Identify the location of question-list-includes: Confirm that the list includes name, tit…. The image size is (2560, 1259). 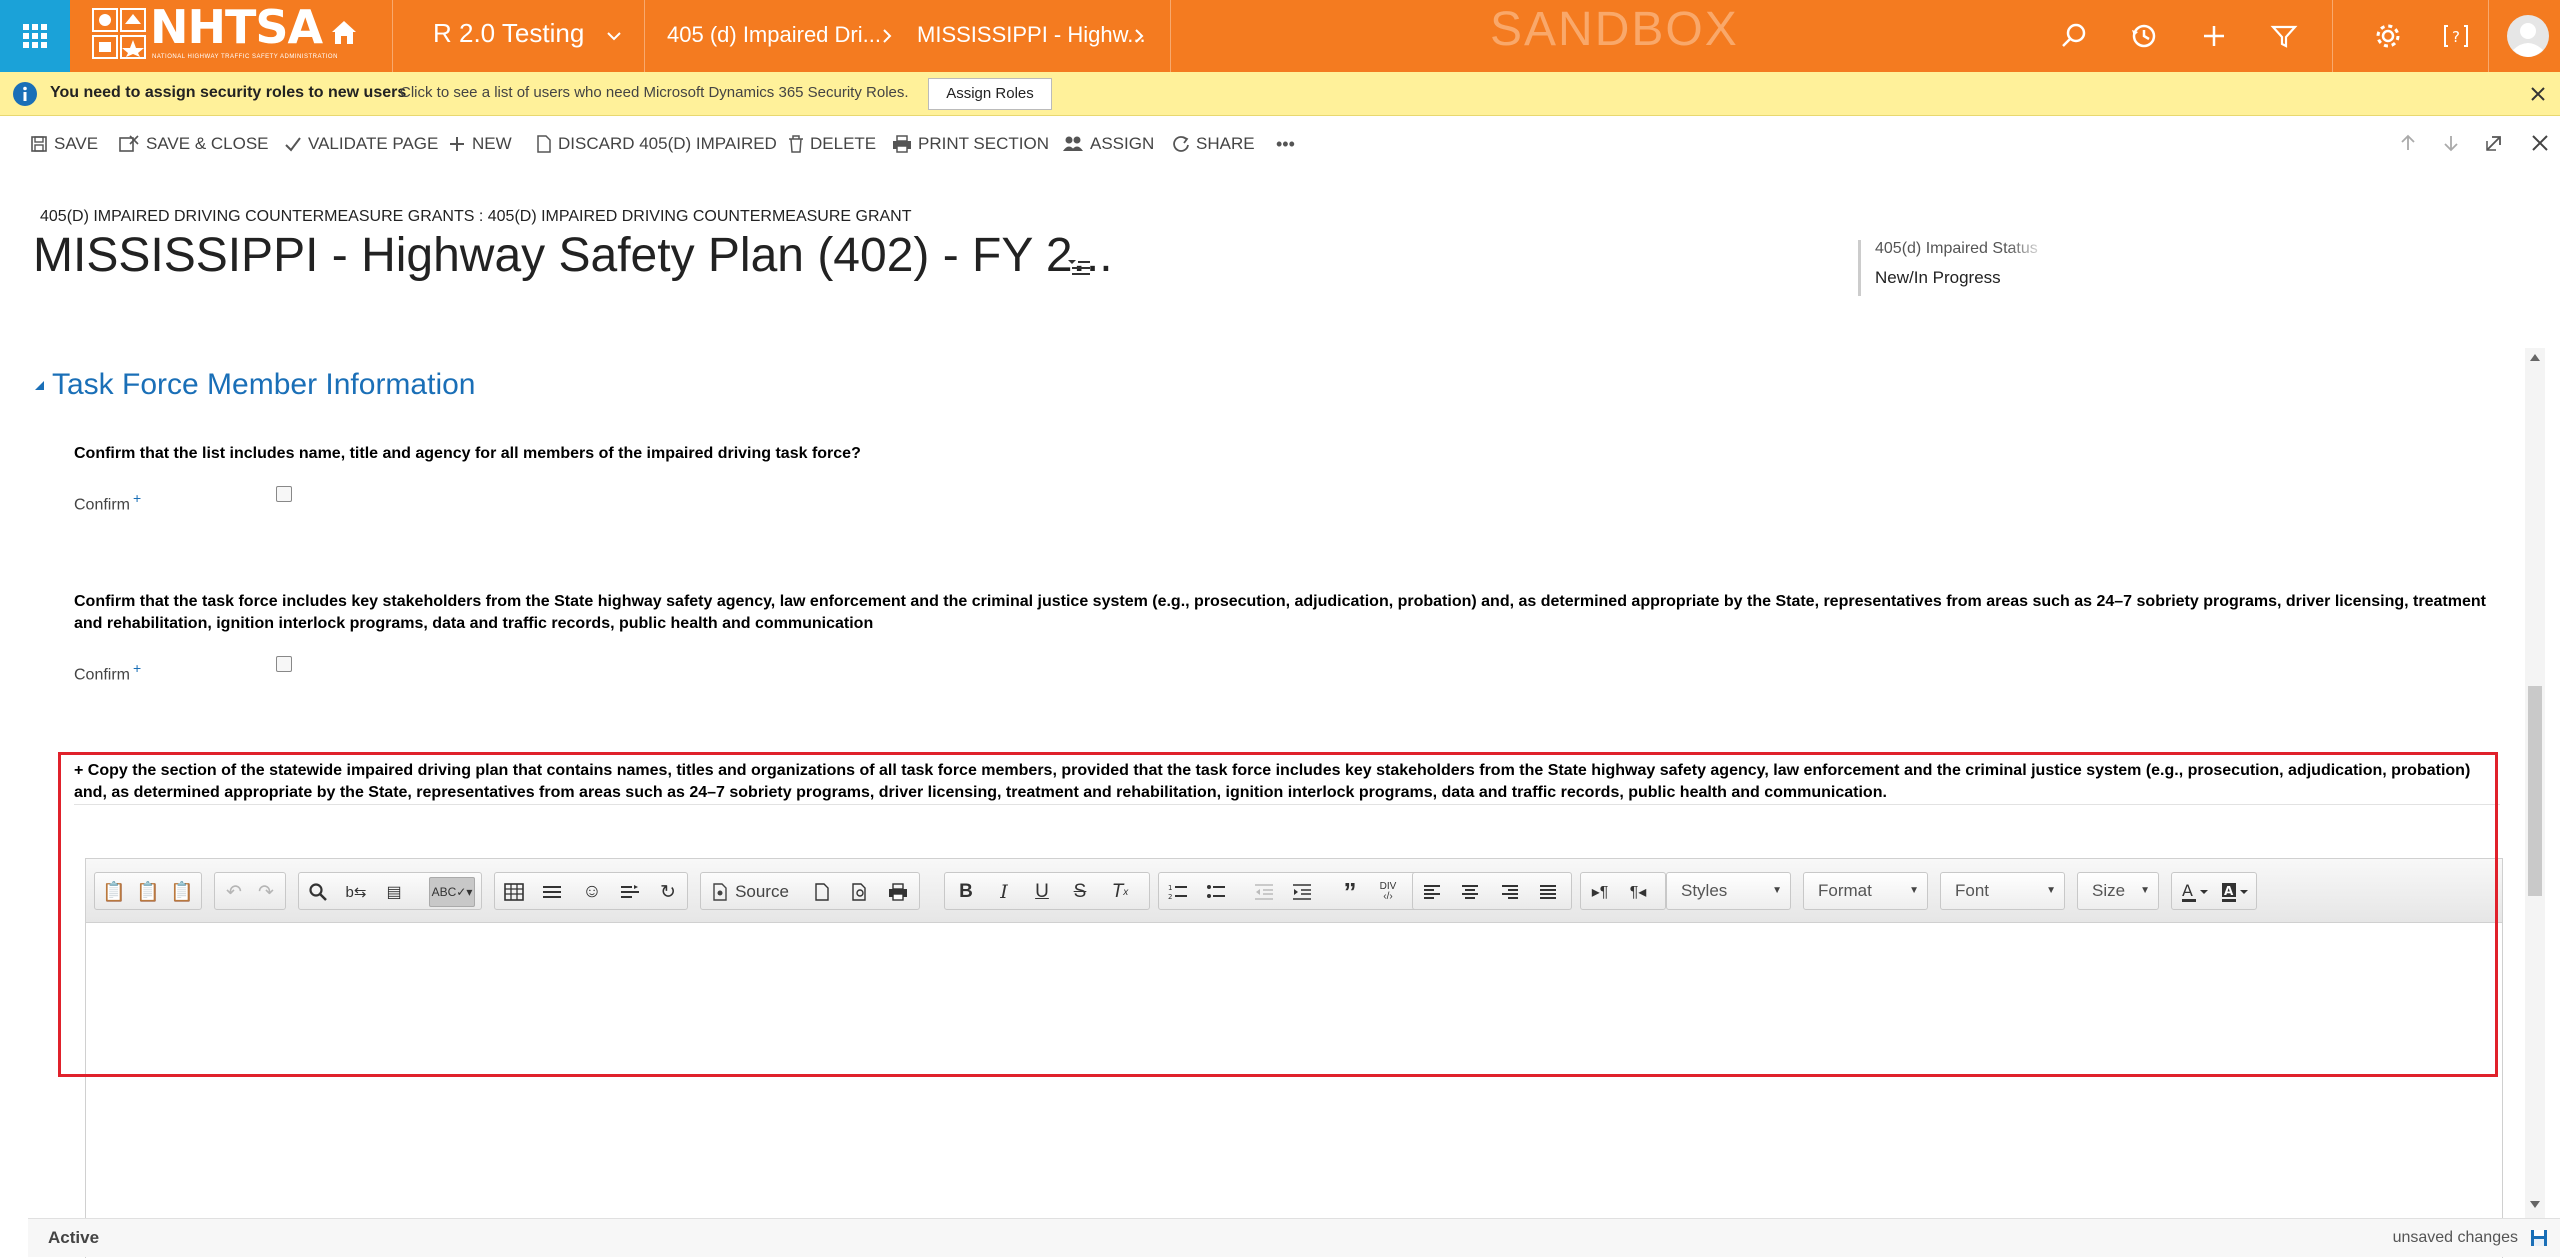
(467, 453).